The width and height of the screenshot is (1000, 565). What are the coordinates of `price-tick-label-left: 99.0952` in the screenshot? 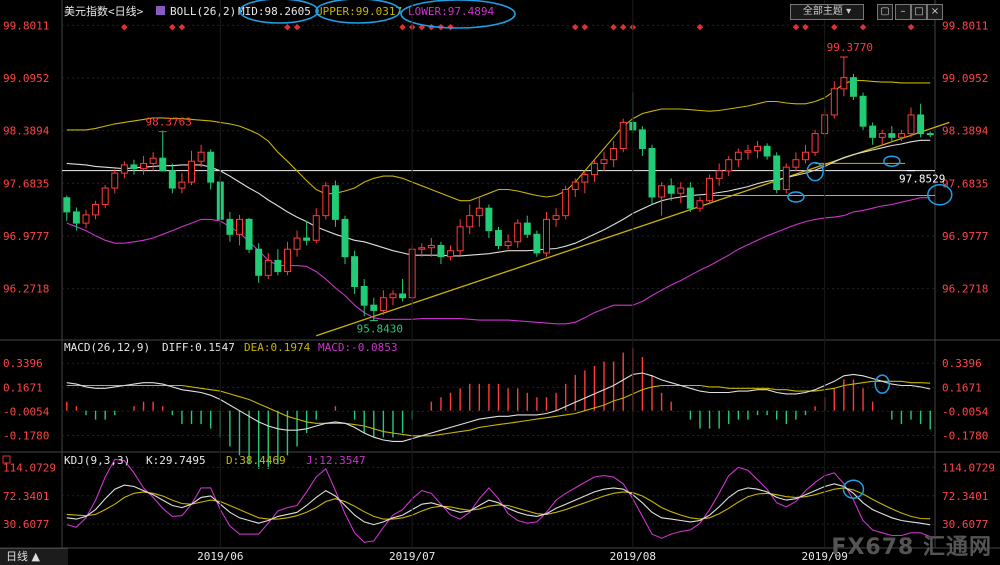 It's located at (26, 78).